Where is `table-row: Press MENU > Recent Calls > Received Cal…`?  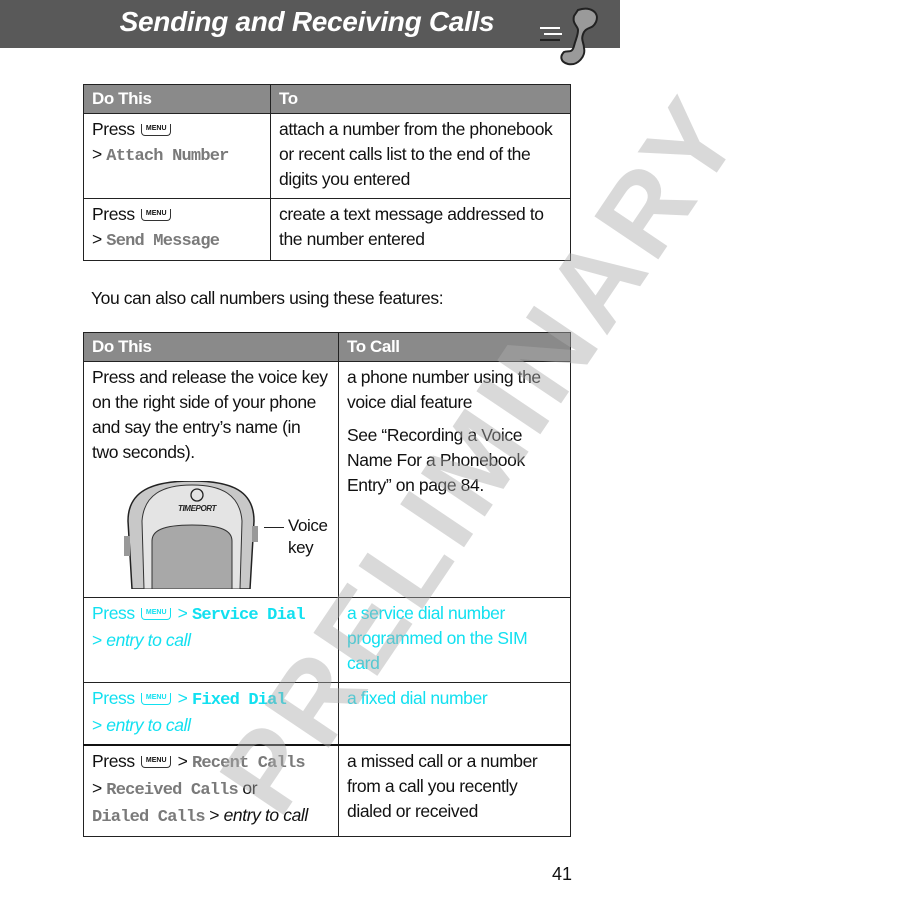 table-row: Press MENU > Recent Calls > Received Cal… is located at coordinates (327, 790).